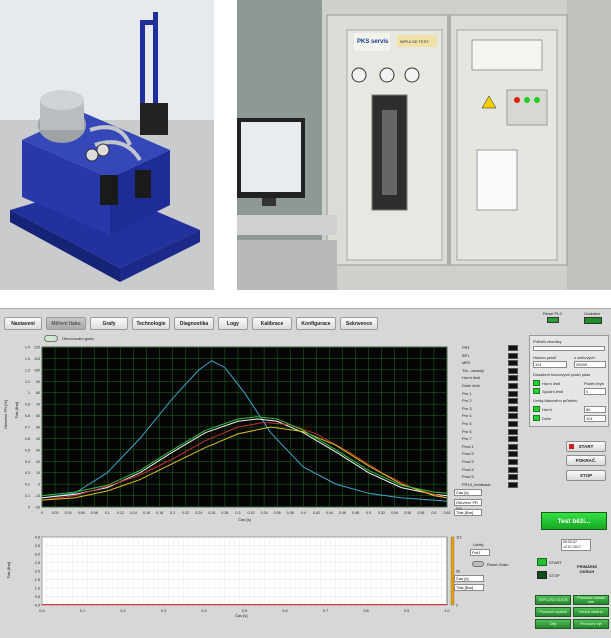 This screenshot has height=638, width=611. I want to click on tab-logy: Logy, so click(233, 323).